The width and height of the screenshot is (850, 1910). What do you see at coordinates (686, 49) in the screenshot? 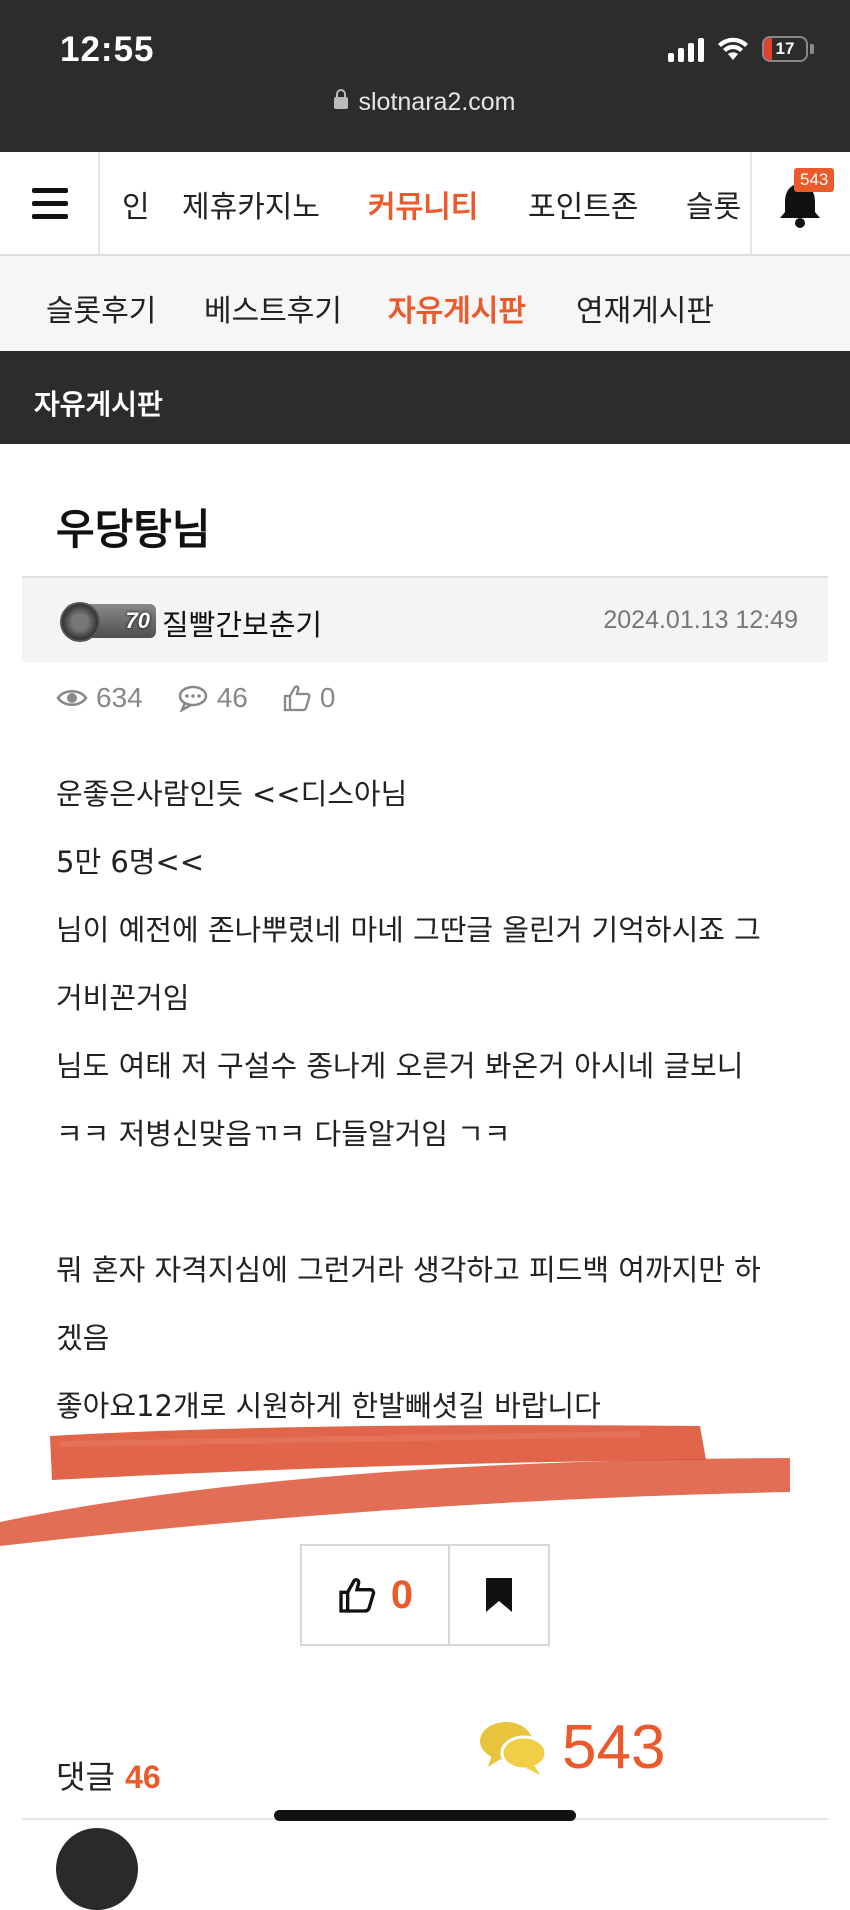
I see `signal-icon` at bounding box center [686, 49].